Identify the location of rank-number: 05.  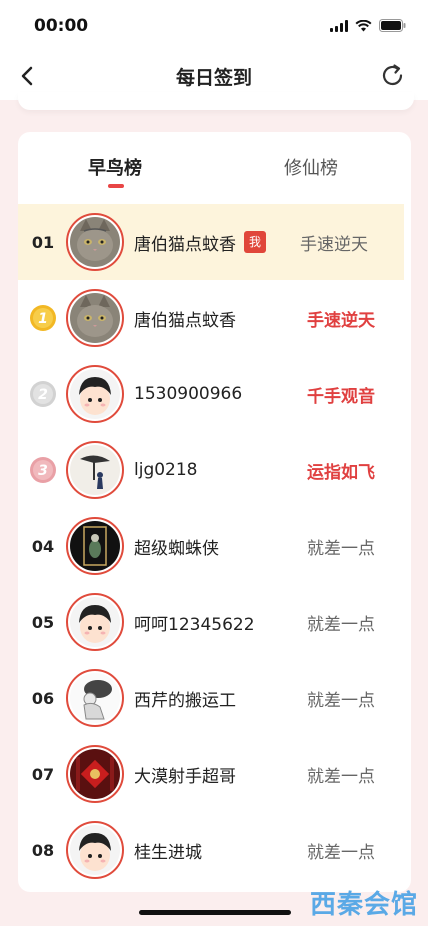
(43, 622).